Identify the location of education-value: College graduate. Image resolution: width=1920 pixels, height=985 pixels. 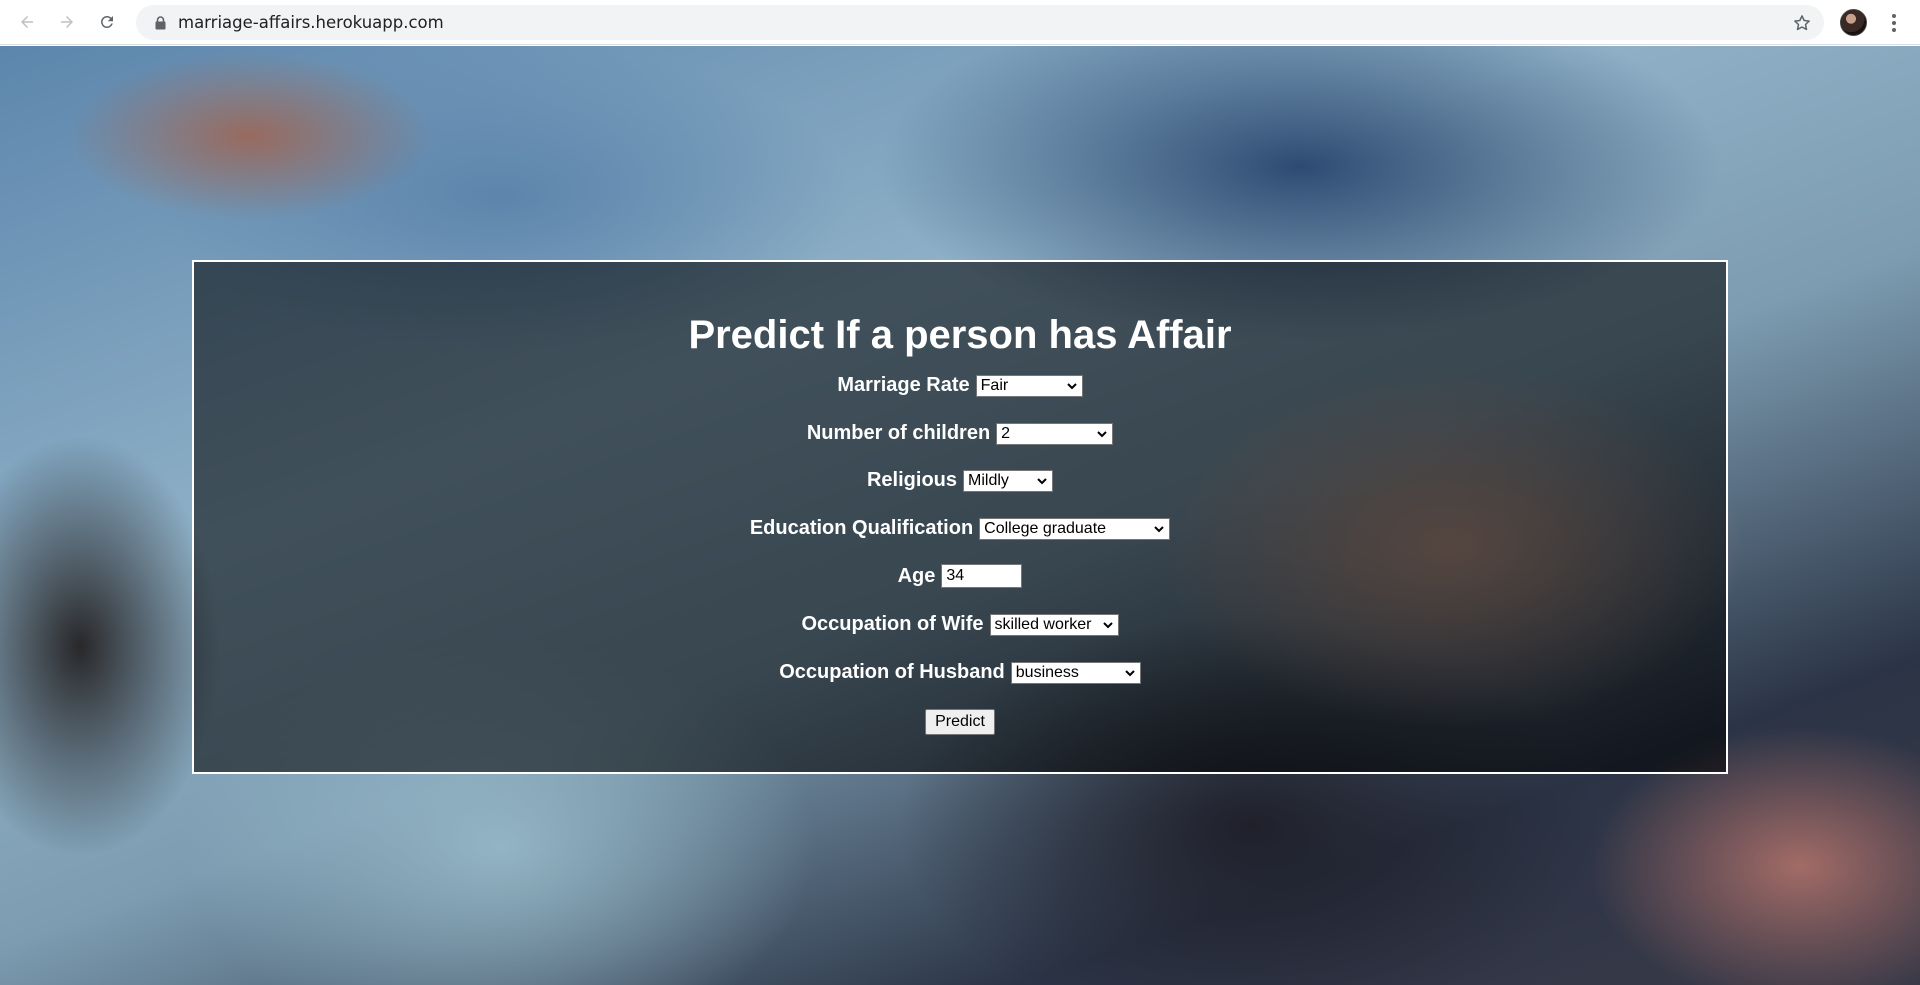
(1045, 528).